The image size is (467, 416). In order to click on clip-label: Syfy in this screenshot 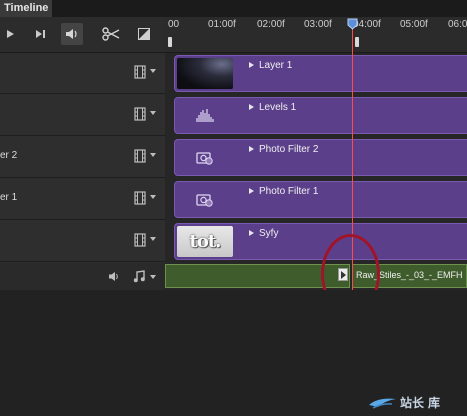, I will do `click(269, 233)`.